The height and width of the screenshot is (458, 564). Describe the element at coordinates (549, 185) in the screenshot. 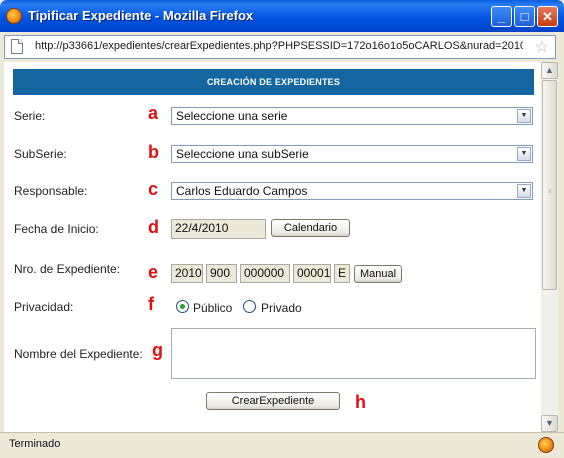

I see `scroll-thumb: ≡` at that location.